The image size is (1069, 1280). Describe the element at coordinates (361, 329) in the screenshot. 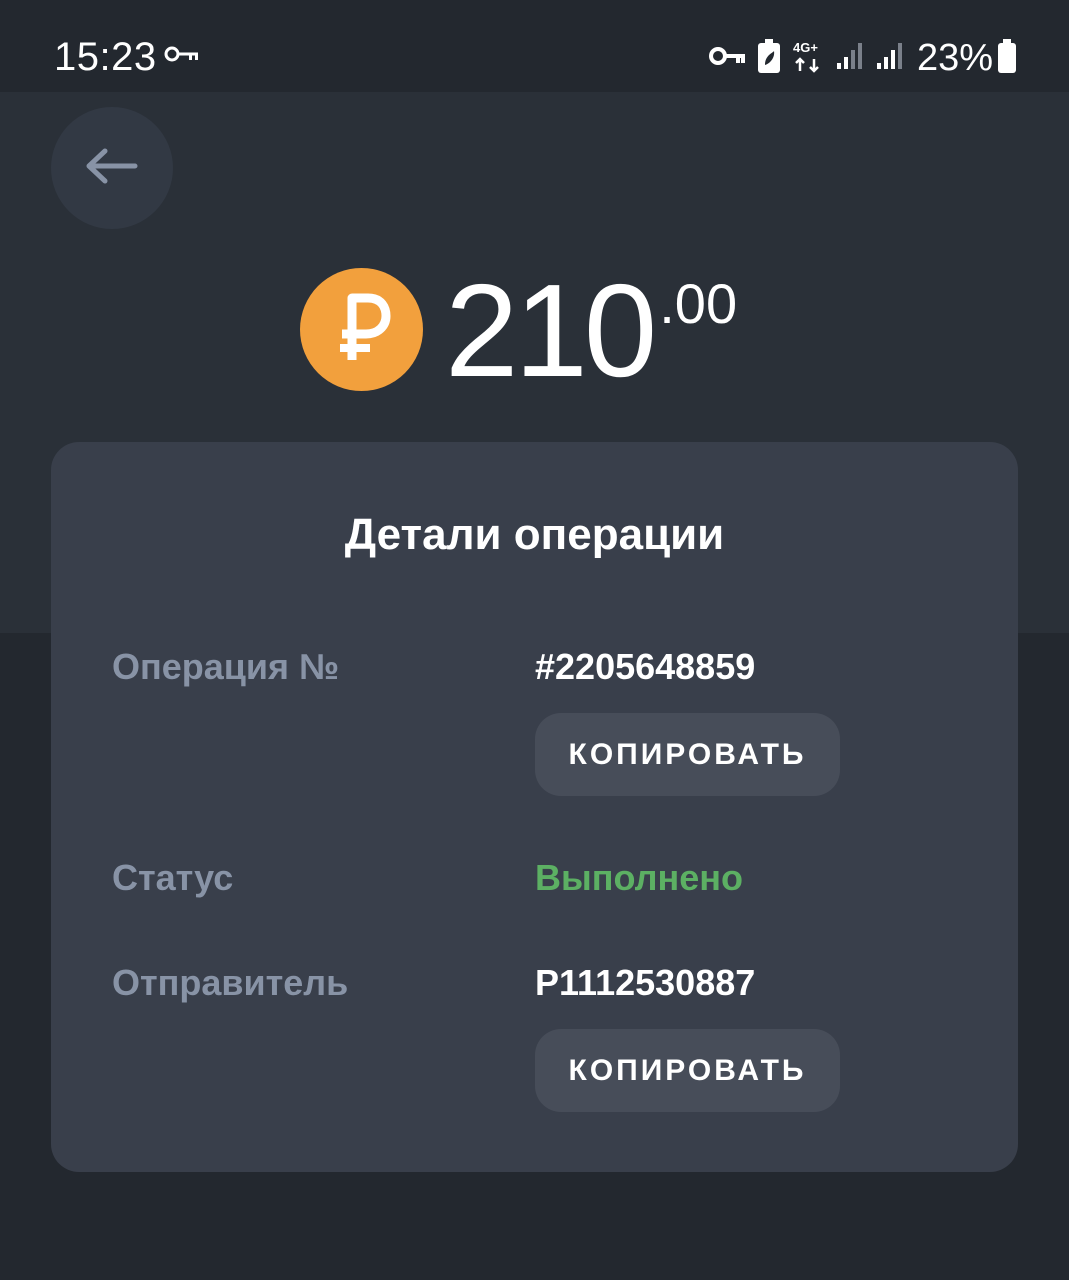

I see `ruble-coin-icon` at that location.